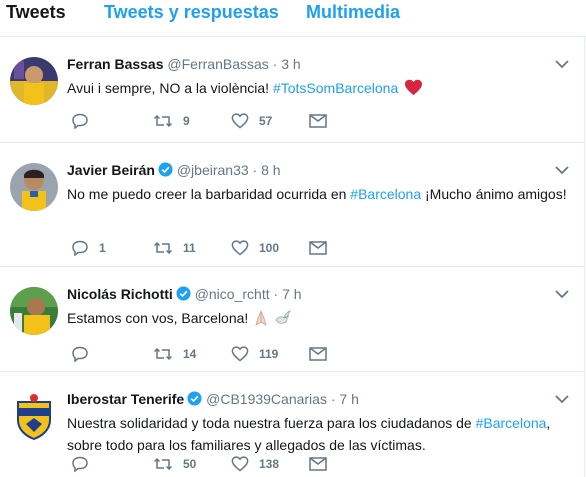 The height and width of the screenshot is (477, 586). What do you see at coordinates (255, 464) in the screenshot?
I see `like-button: 138` at bounding box center [255, 464].